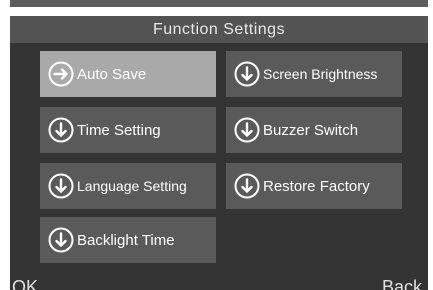 This screenshot has width=433, height=290. I want to click on menu-item-label: Time Setting, so click(119, 130).